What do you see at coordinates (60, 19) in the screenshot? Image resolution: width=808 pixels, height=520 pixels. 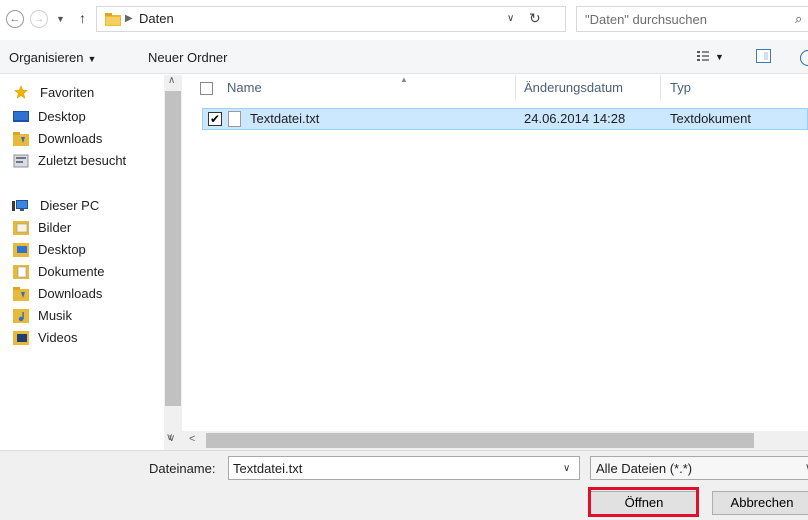 I see `recent-locations-chevron-icon: ▼` at bounding box center [60, 19].